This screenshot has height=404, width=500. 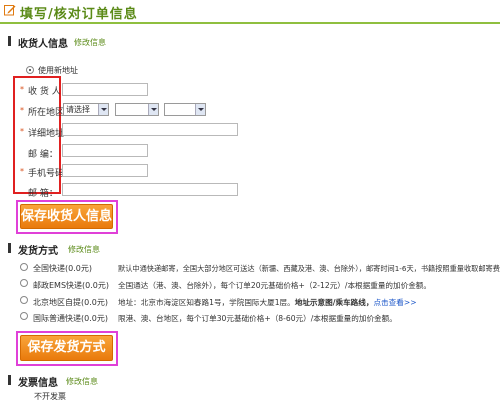 What do you see at coordinates (334, 302) in the screenshot?
I see `pickup-map-text: 地址示意图/乘车路线，` at bounding box center [334, 302].